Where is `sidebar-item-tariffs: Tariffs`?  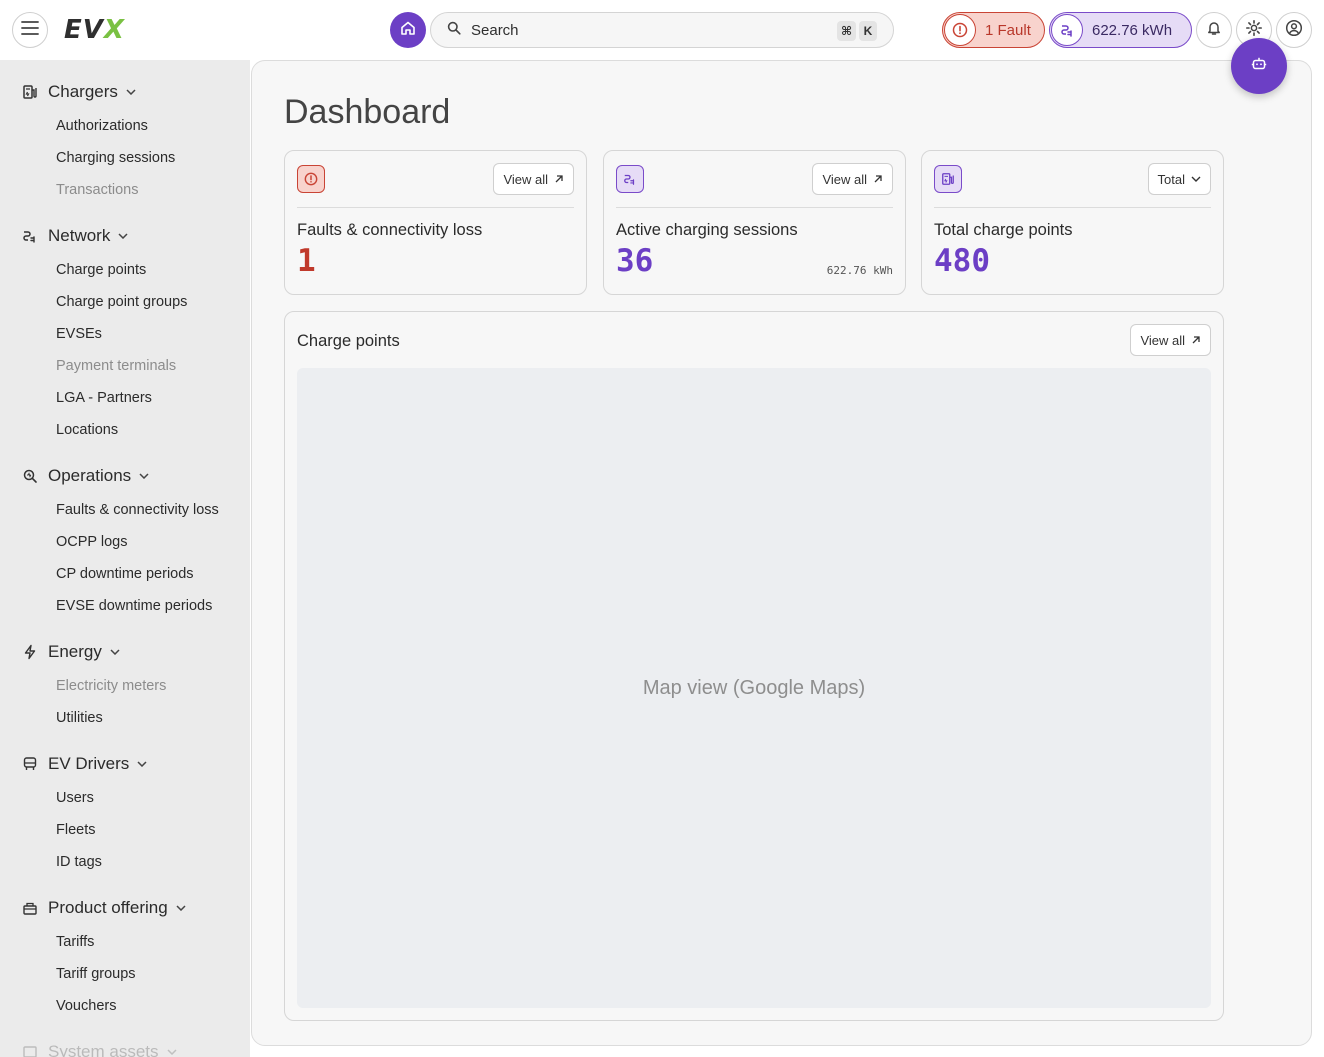 sidebar-item-tariffs: Tariffs is located at coordinates (75, 942).